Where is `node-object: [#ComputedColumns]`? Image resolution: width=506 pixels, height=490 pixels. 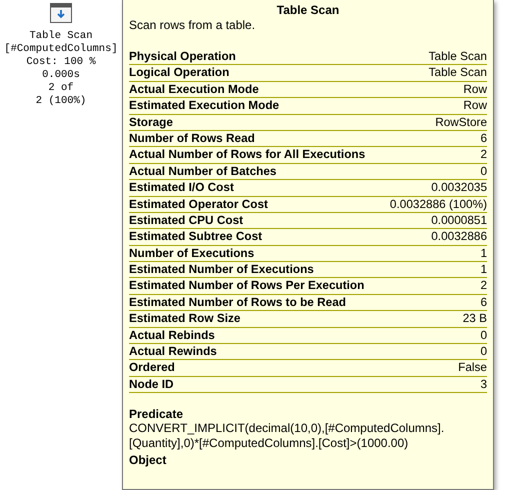 node-object: [#ComputedColumns] is located at coordinates (61, 49).